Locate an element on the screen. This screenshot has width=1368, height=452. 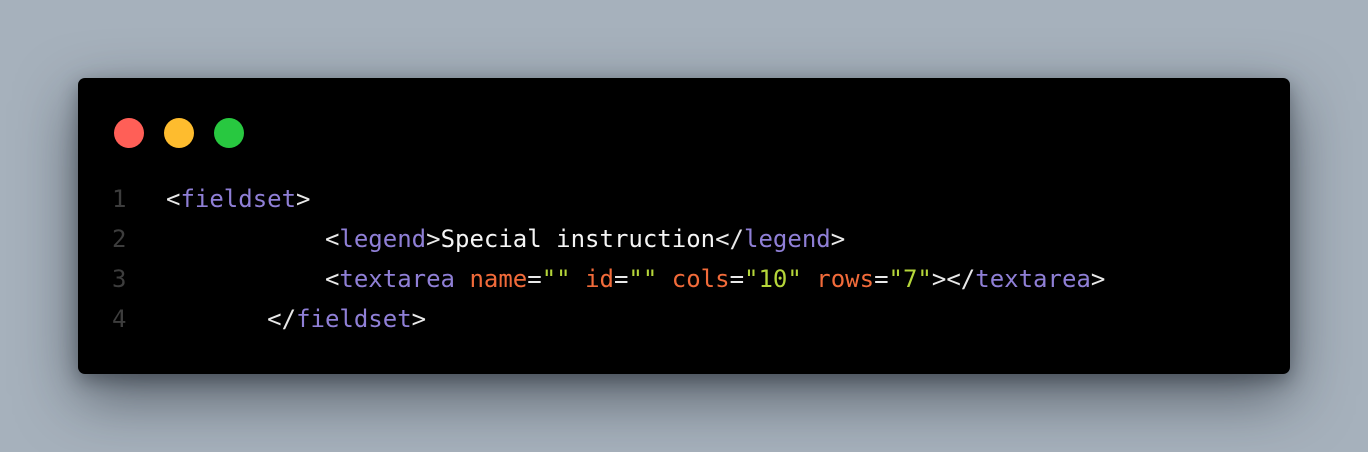
code-attribute: name is located at coordinates (498, 279).